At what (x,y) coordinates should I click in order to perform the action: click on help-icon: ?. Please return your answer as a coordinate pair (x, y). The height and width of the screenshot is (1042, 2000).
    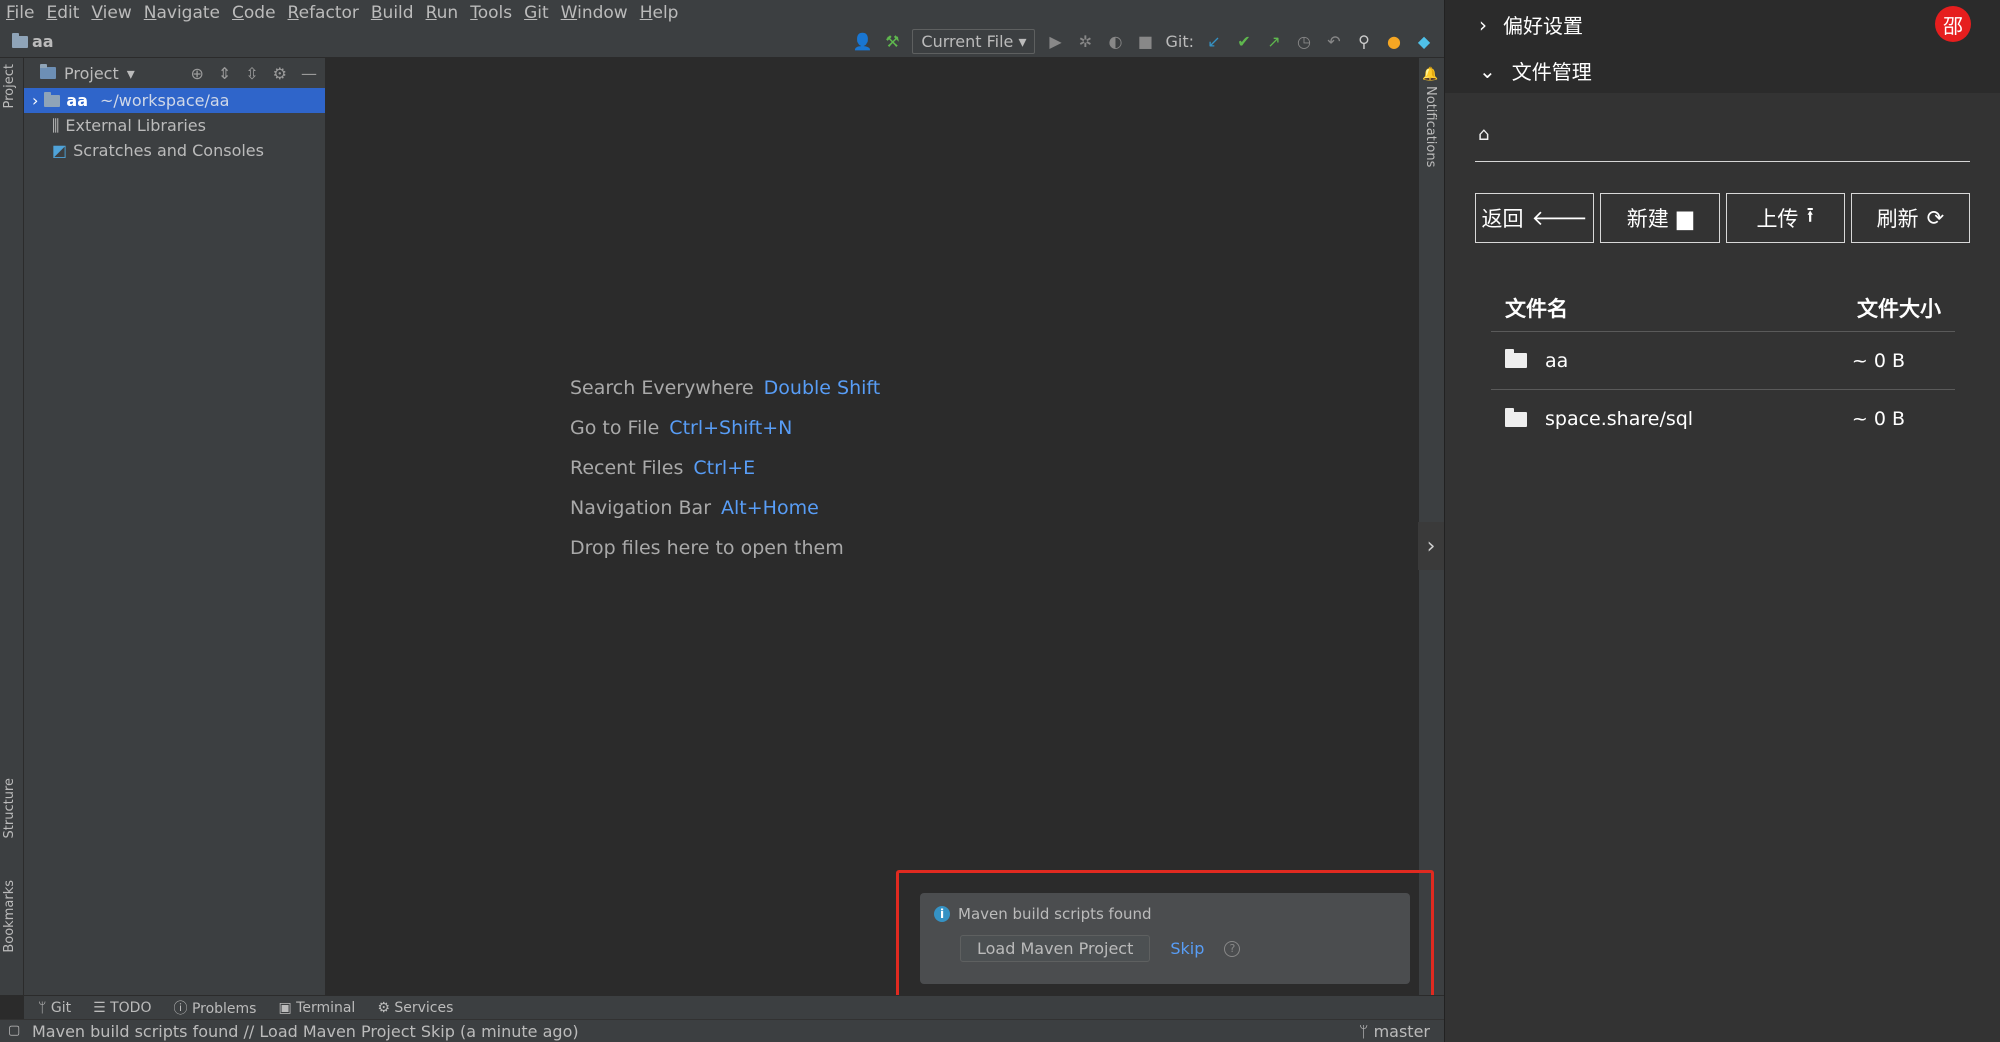
    Looking at the image, I should click on (1232, 948).